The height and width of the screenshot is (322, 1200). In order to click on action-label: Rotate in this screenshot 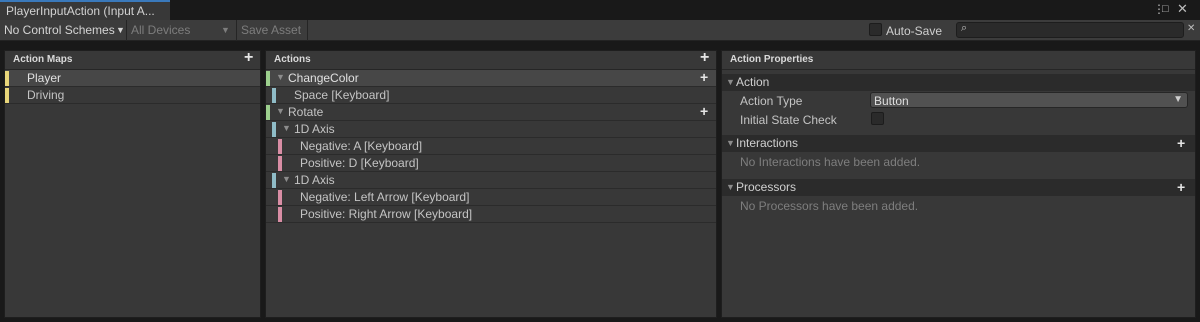, I will do `click(306, 112)`.